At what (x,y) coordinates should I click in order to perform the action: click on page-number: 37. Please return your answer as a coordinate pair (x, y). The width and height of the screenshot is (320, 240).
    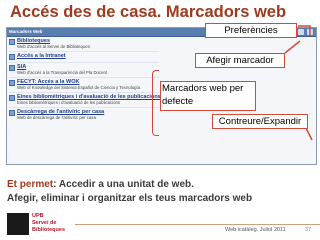
    Looking at the image, I should click on (308, 230).